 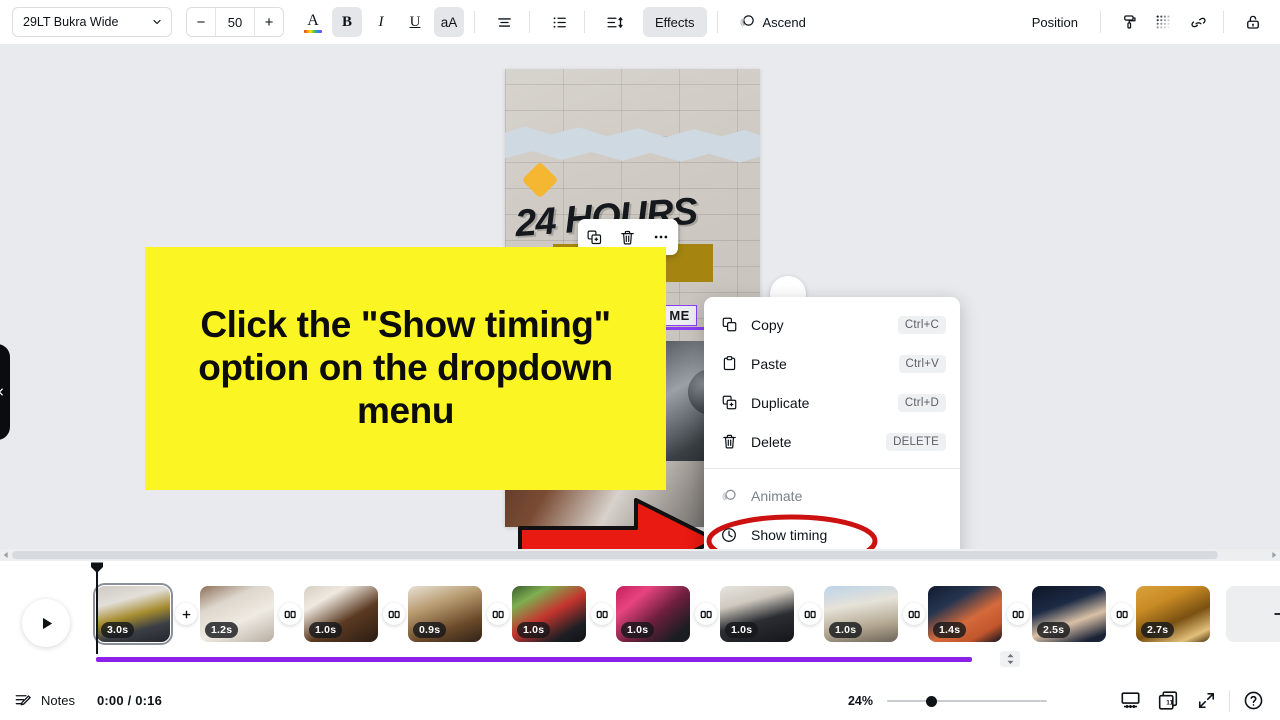 I want to click on add-clip-between-button, so click(x=186, y=614).